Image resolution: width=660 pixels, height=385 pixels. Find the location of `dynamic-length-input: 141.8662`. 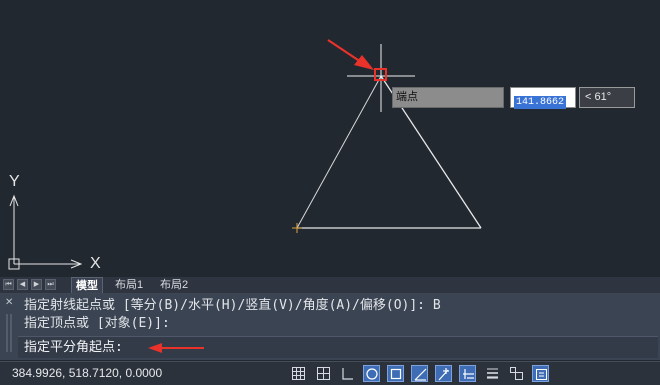

dynamic-length-input: 141.8662 is located at coordinates (543, 98).